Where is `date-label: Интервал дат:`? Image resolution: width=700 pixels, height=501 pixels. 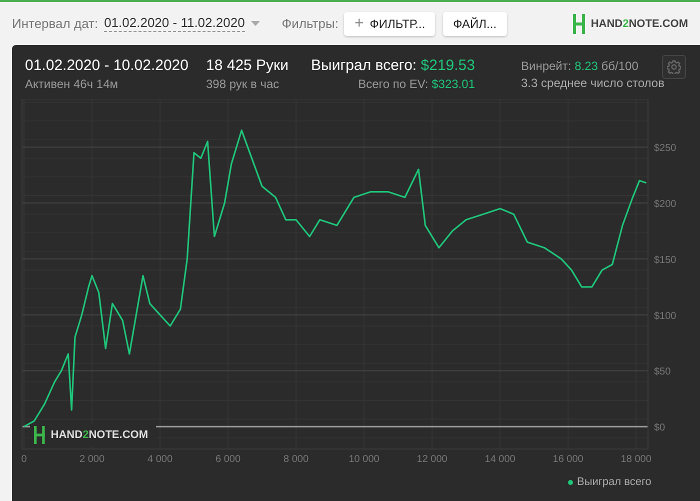
date-label: Интервал дат: is located at coordinates (55, 23).